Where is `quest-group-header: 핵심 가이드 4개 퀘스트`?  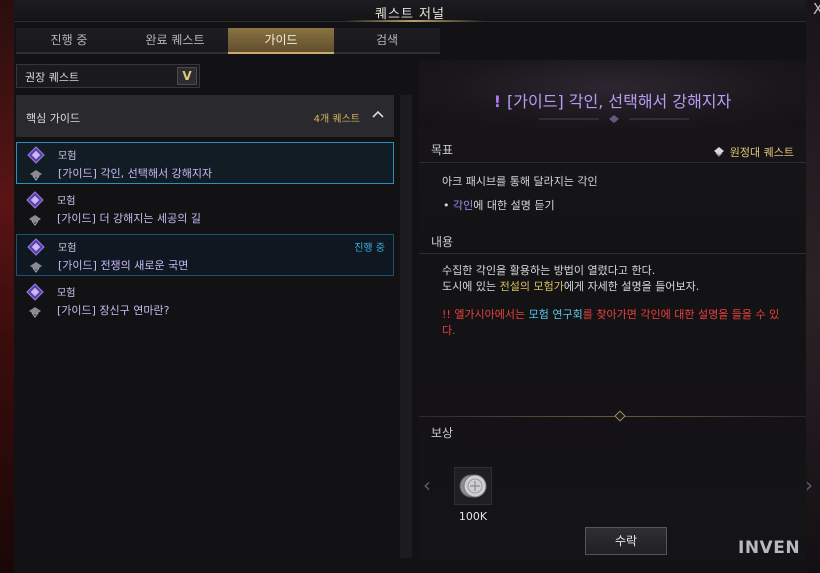 quest-group-header: 핵심 가이드 4개 퀘스트 is located at coordinates (205, 116).